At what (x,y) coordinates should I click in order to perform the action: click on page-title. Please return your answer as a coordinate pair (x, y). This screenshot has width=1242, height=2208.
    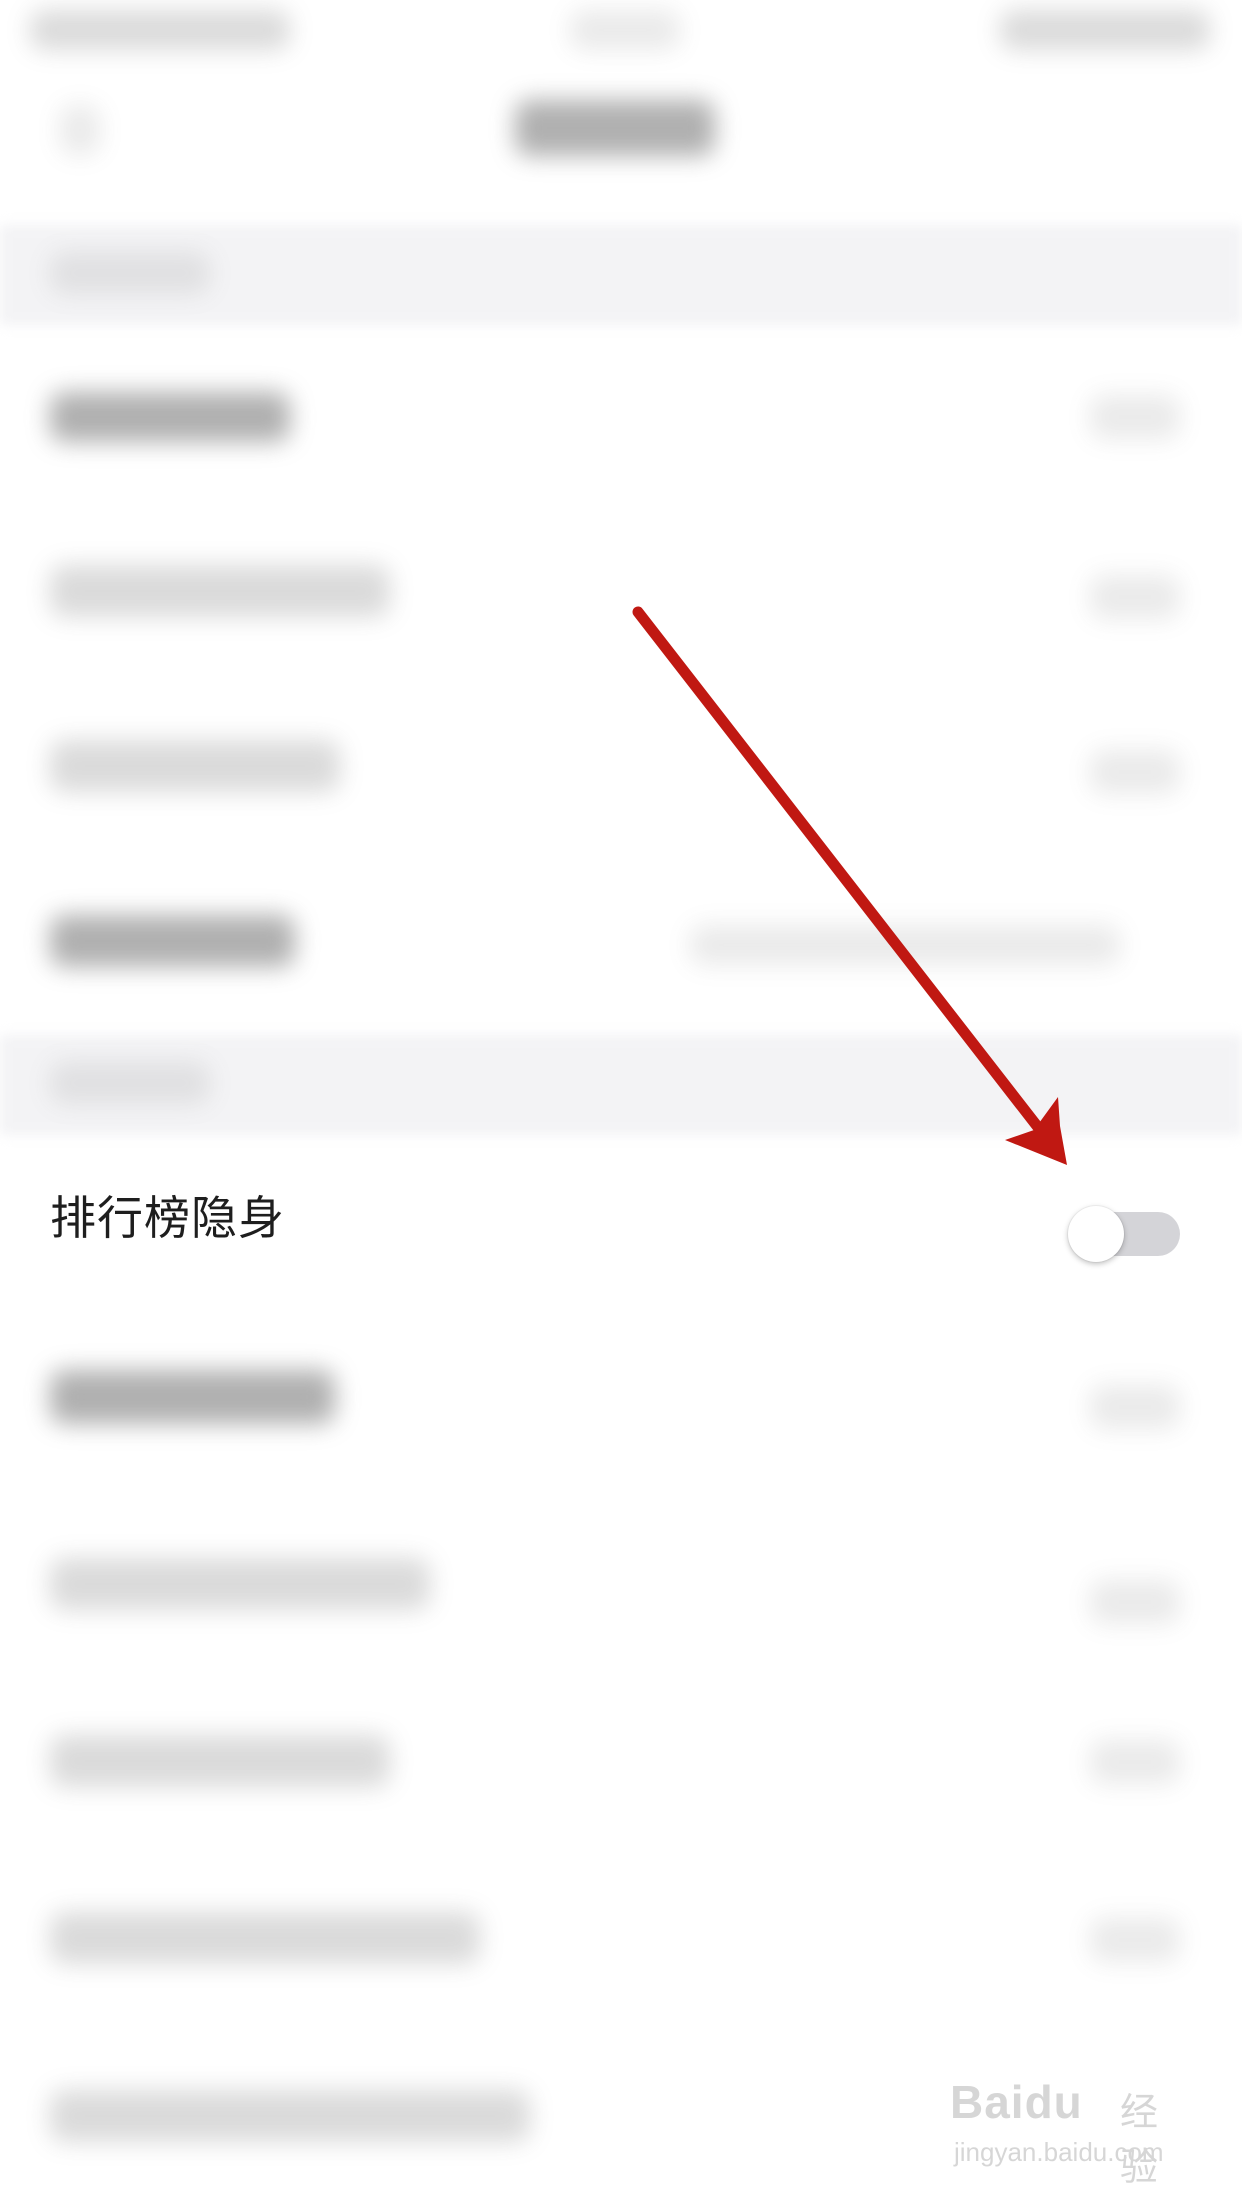
    Looking at the image, I should click on (615, 128).